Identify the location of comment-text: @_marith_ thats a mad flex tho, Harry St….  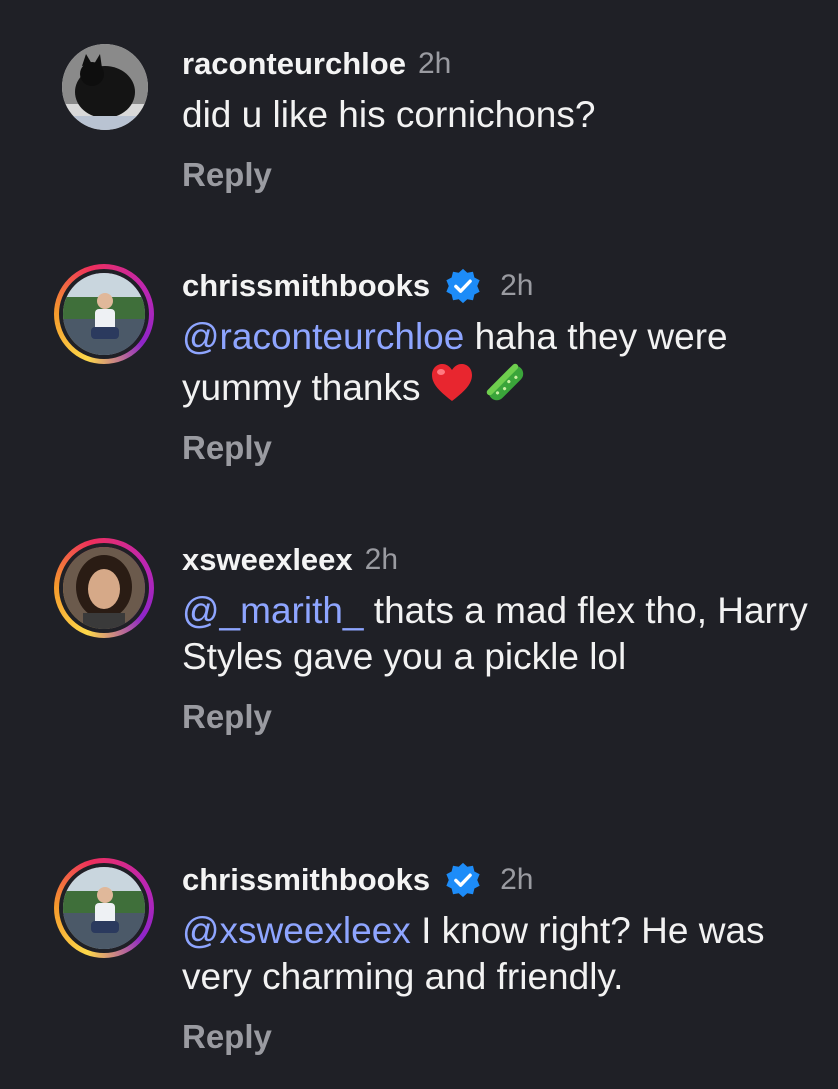
(495, 634).